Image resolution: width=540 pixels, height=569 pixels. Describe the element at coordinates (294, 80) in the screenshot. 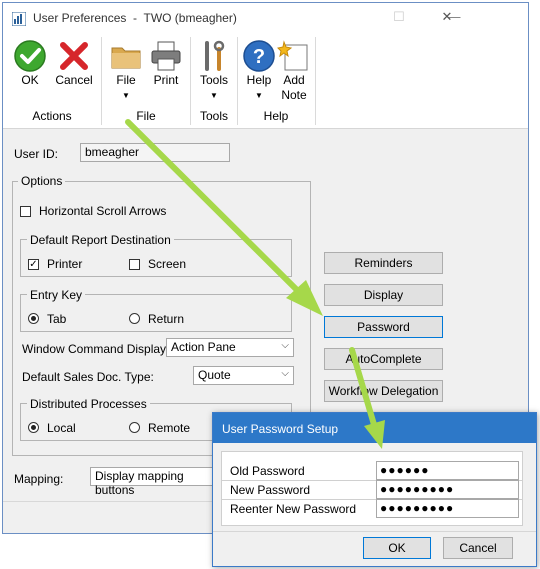

I see `add-label: Add` at that location.